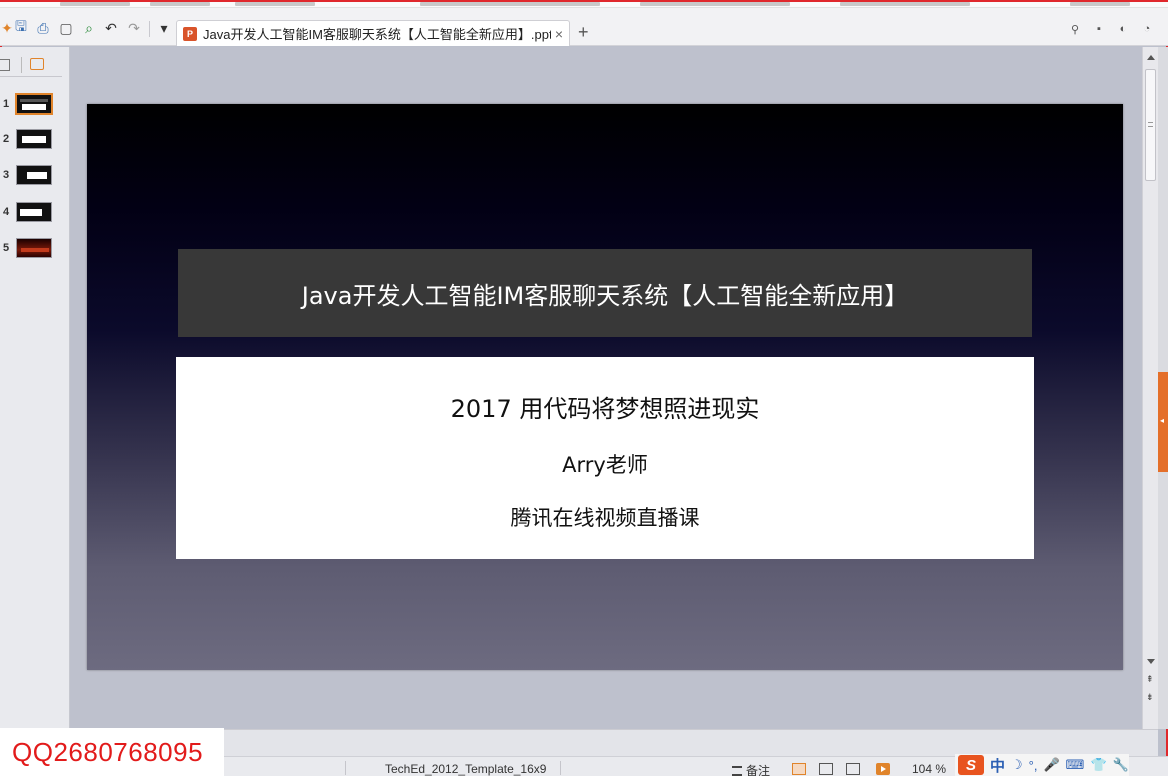 Image resolution: width=1168 pixels, height=776 pixels. What do you see at coordinates (1121, 765) in the screenshot?
I see `tools-icon: 🔧` at bounding box center [1121, 765].